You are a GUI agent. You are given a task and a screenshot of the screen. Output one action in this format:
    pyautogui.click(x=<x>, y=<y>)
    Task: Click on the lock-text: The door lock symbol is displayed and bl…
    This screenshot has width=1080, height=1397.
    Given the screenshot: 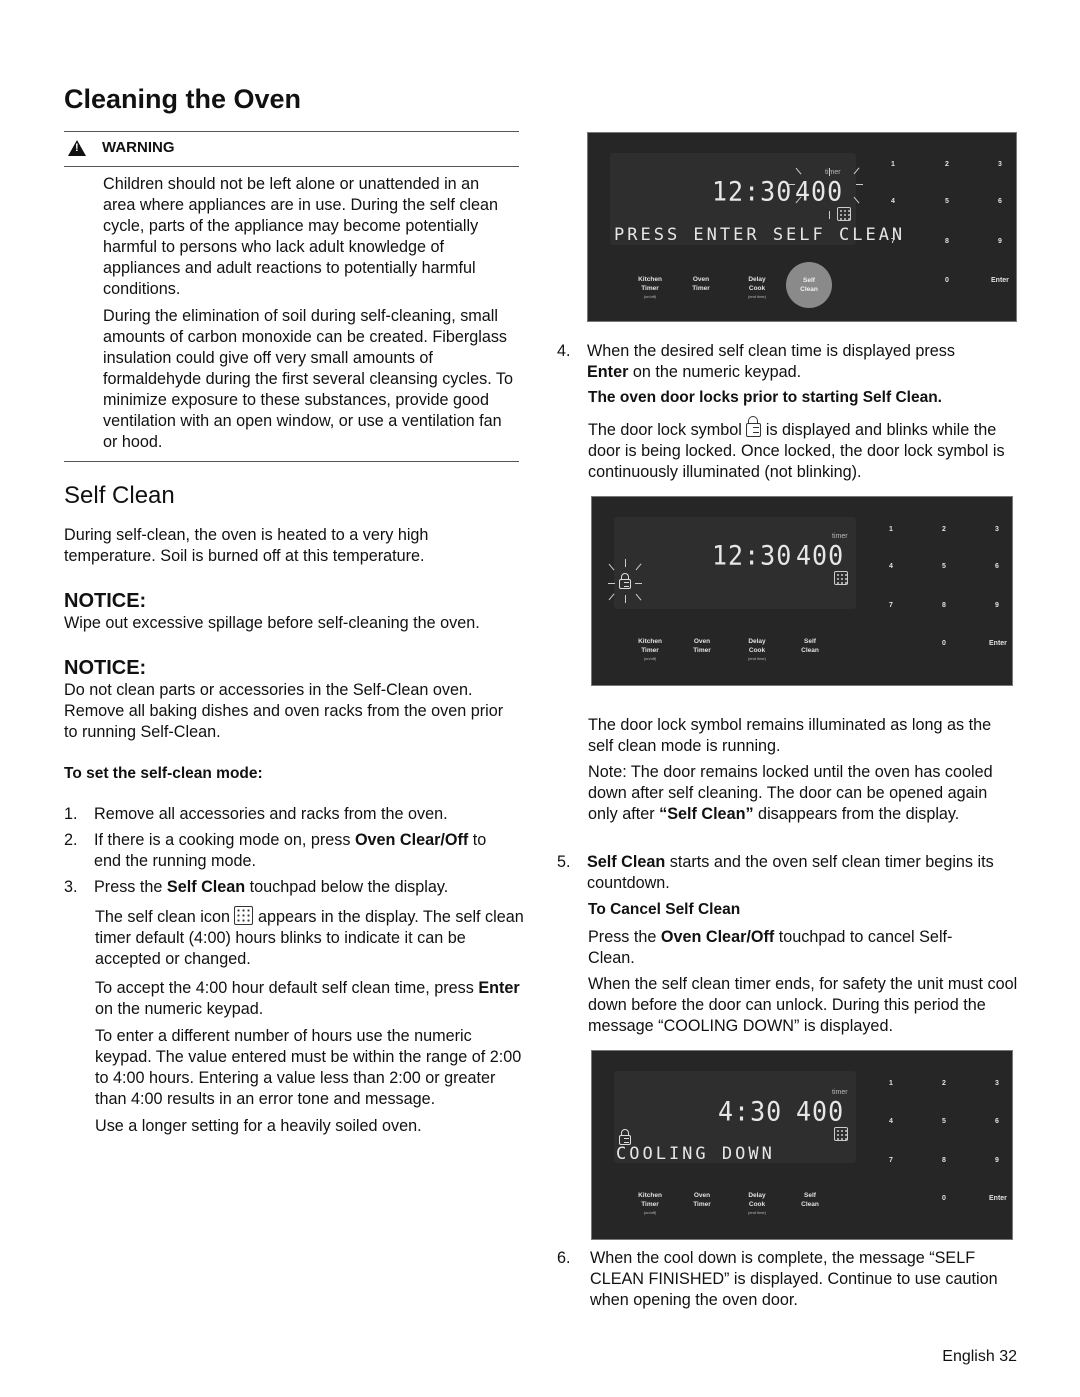 What is the action you would take?
    pyautogui.click(x=796, y=448)
    